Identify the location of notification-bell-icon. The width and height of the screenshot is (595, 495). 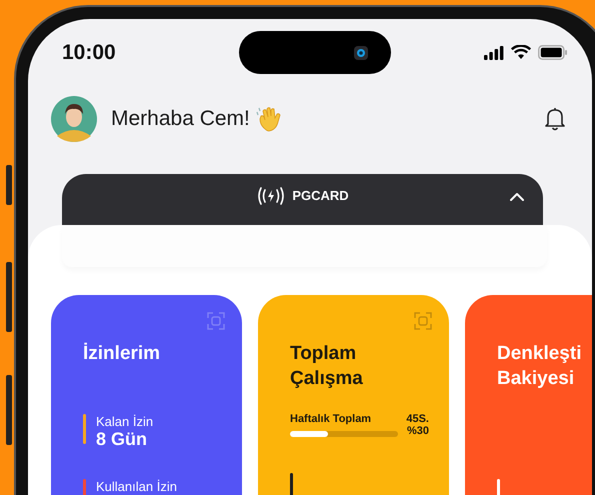
(555, 119).